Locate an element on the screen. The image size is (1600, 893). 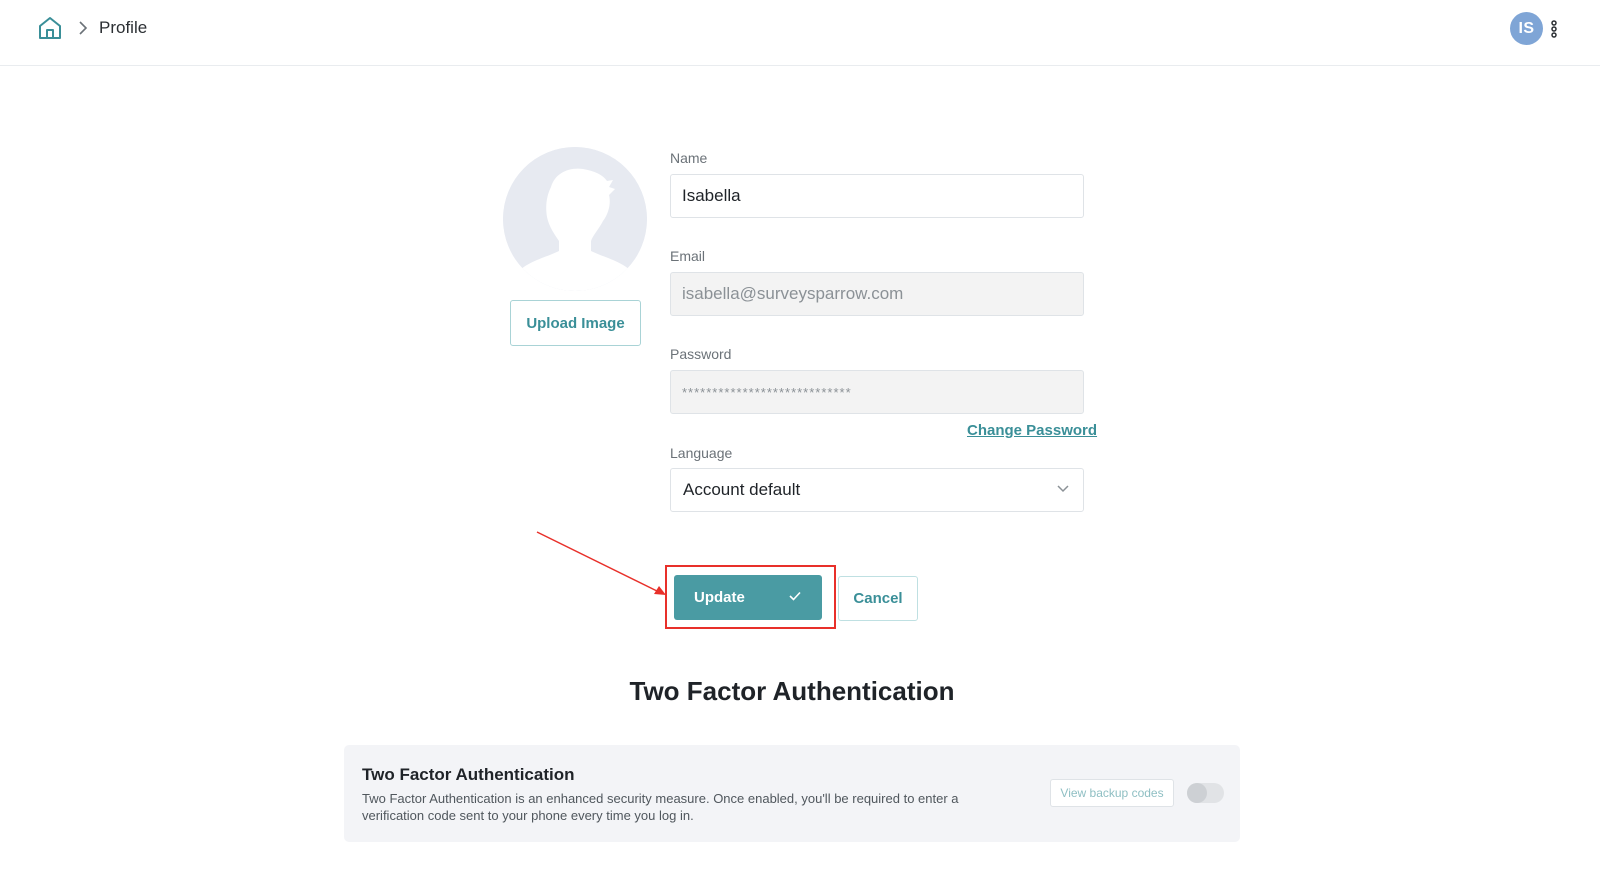
name-input: Isabella is located at coordinates (877, 196).